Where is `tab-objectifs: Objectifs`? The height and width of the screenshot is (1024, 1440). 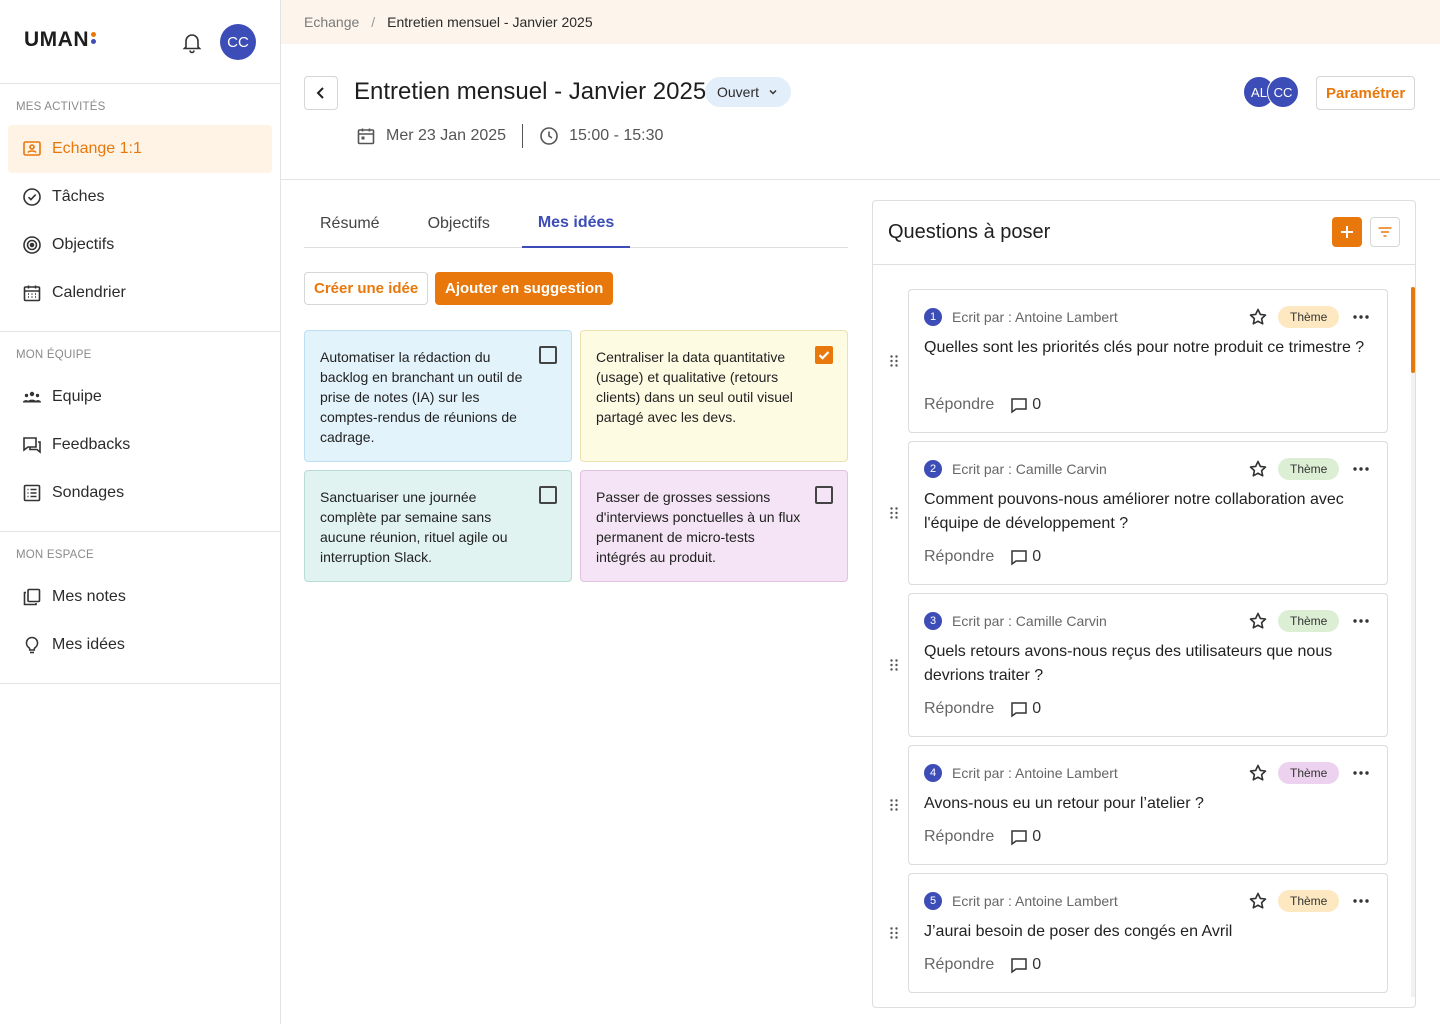 tab-objectifs: Objectifs is located at coordinates (451, 224).